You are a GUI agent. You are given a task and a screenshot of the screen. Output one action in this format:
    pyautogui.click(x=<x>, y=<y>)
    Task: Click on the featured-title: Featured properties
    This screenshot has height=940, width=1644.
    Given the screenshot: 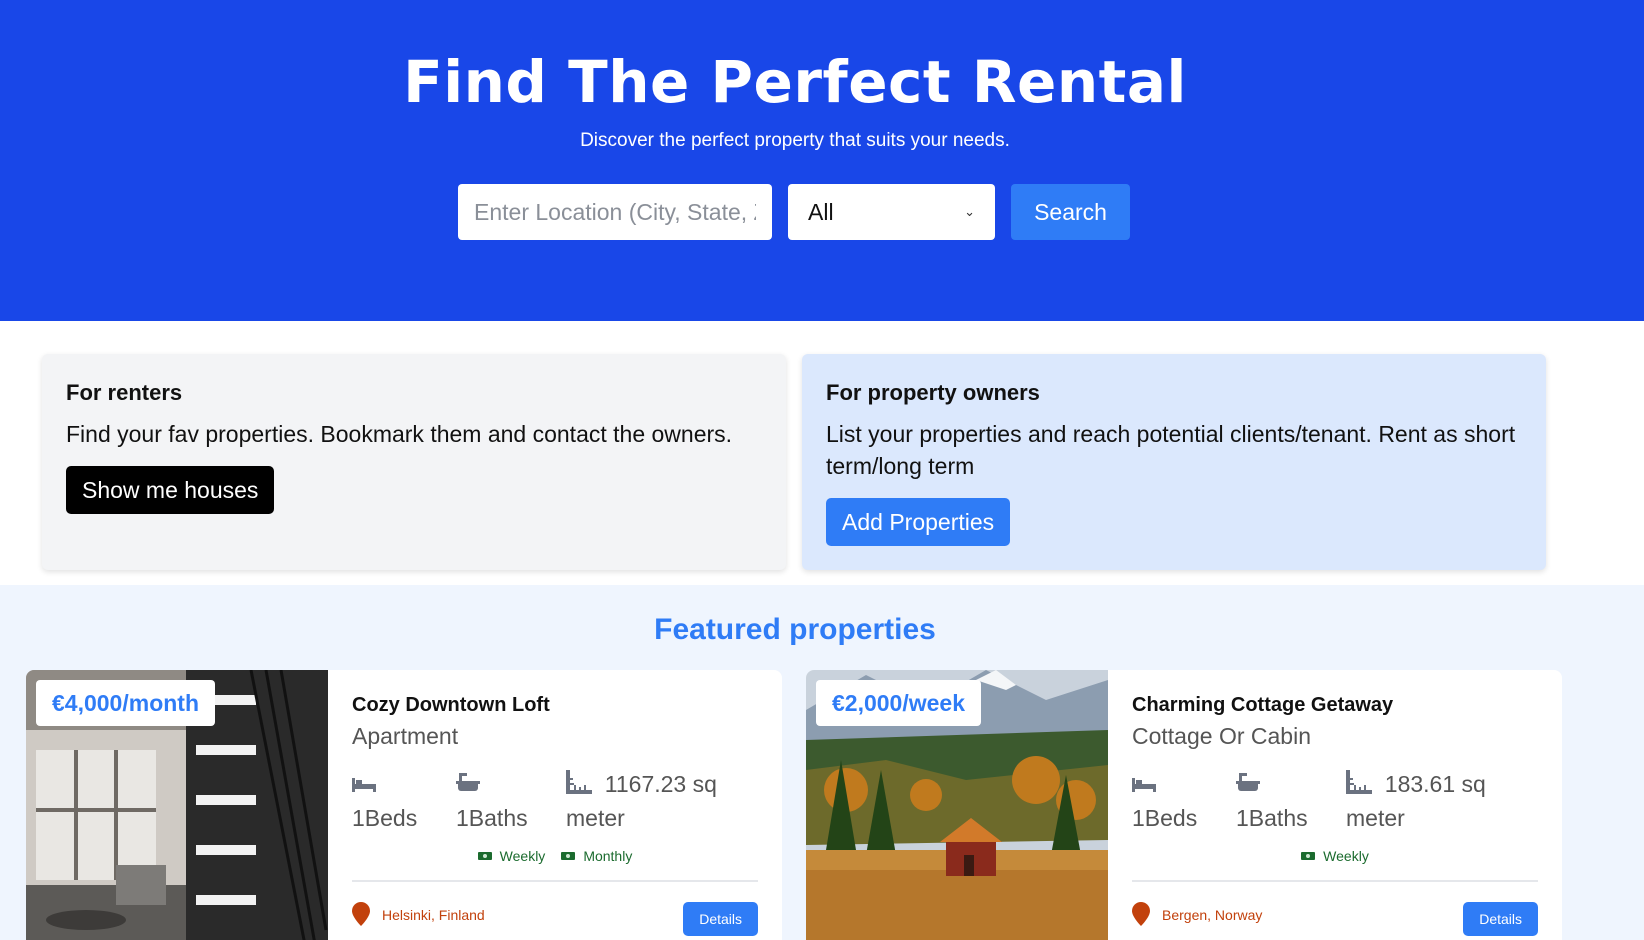 What is the action you would take?
    pyautogui.click(x=795, y=629)
    